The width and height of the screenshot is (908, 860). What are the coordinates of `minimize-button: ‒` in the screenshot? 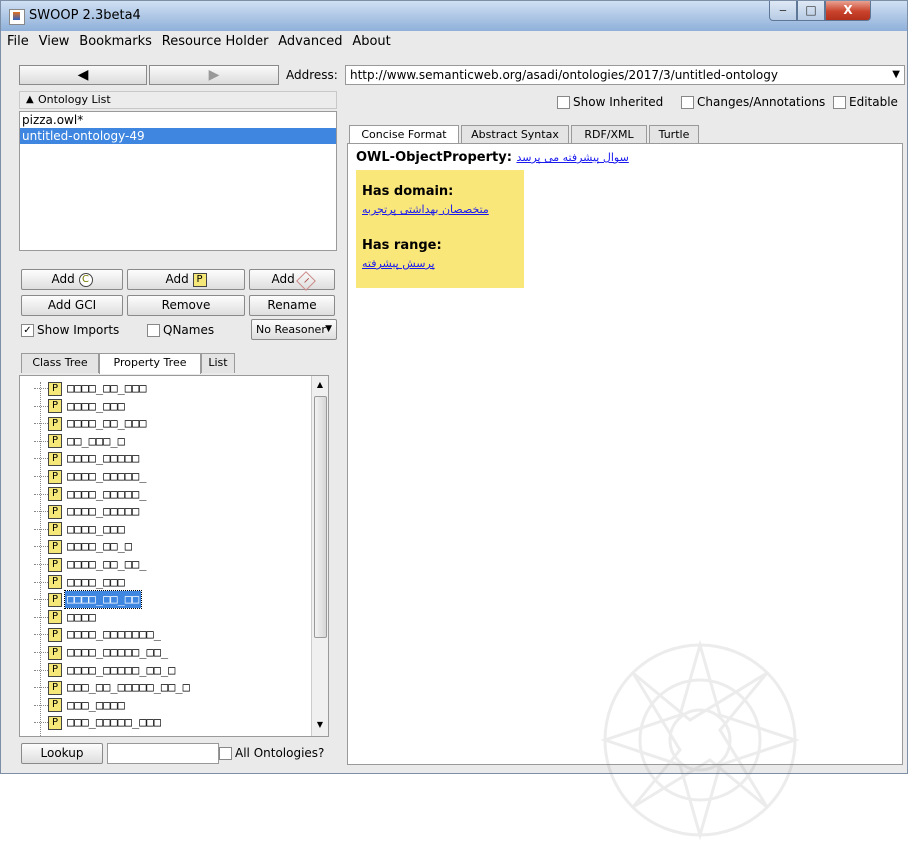 It's located at (783, 11).